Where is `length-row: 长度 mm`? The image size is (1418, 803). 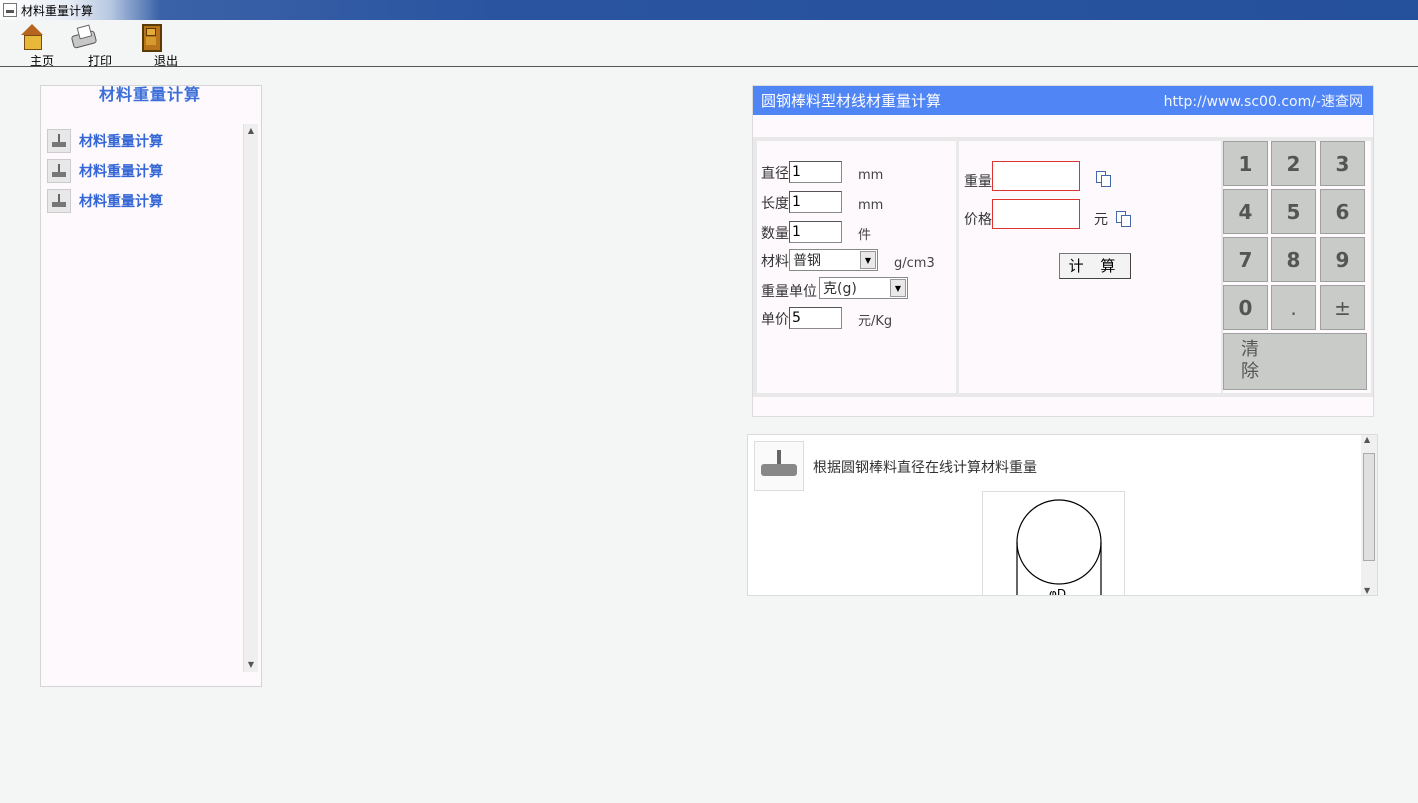 length-row: 长度 mm is located at coordinates (822, 202).